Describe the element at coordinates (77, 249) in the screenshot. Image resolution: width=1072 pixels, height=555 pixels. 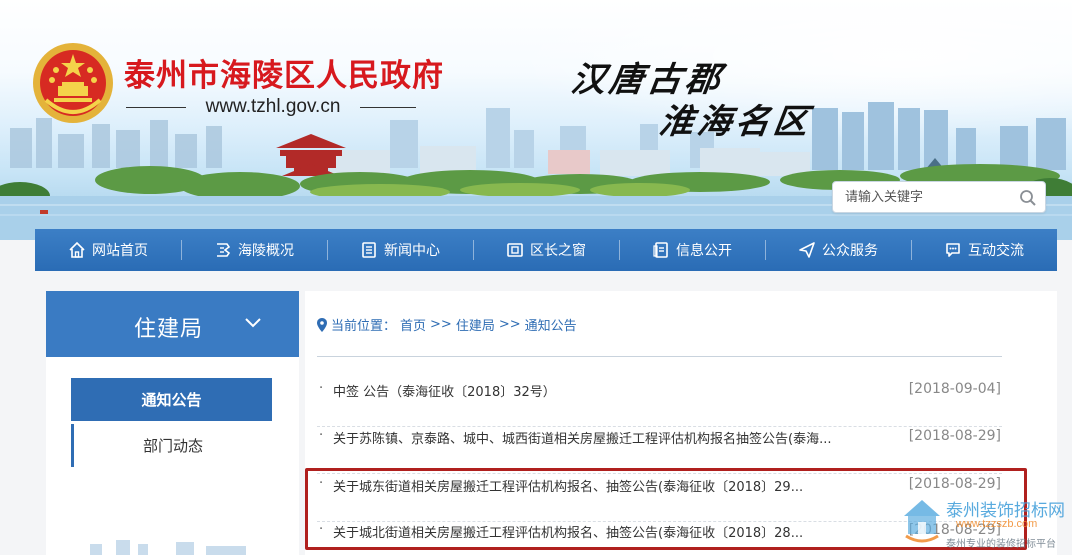
I see `home-icon` at that location.